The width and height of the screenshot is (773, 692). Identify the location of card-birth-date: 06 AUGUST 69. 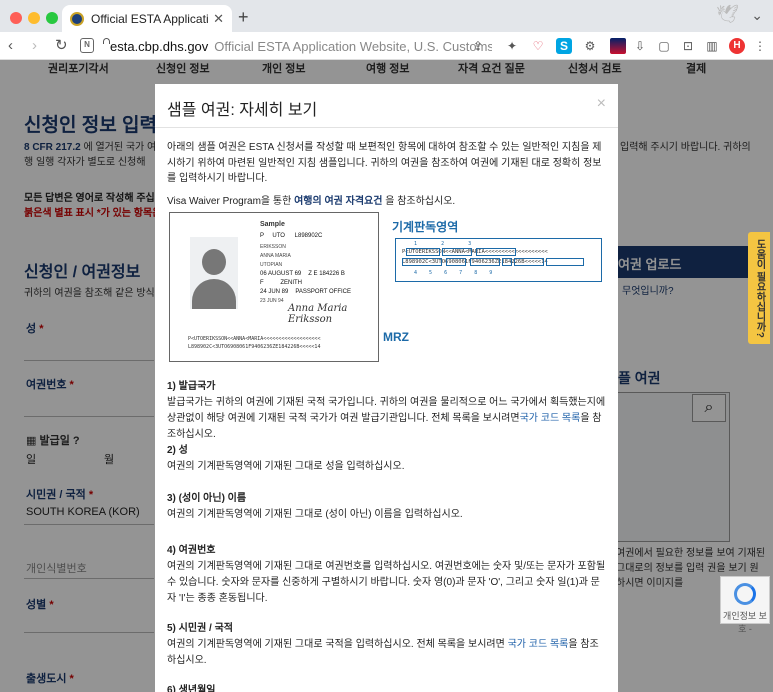
(281, 274).